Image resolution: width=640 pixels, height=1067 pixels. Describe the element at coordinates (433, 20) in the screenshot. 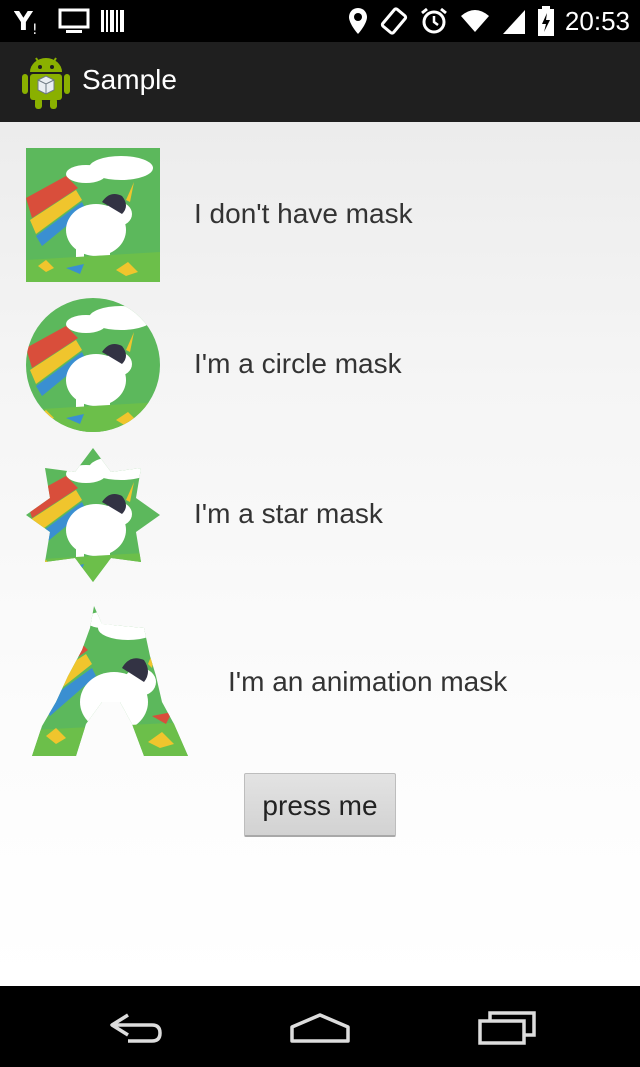

I see `alarm-icon` at that location.